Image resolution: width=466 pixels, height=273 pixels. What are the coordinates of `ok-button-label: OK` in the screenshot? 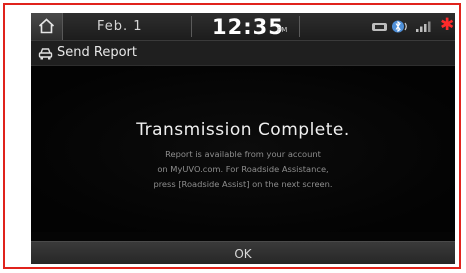 It's located at (243, 254).